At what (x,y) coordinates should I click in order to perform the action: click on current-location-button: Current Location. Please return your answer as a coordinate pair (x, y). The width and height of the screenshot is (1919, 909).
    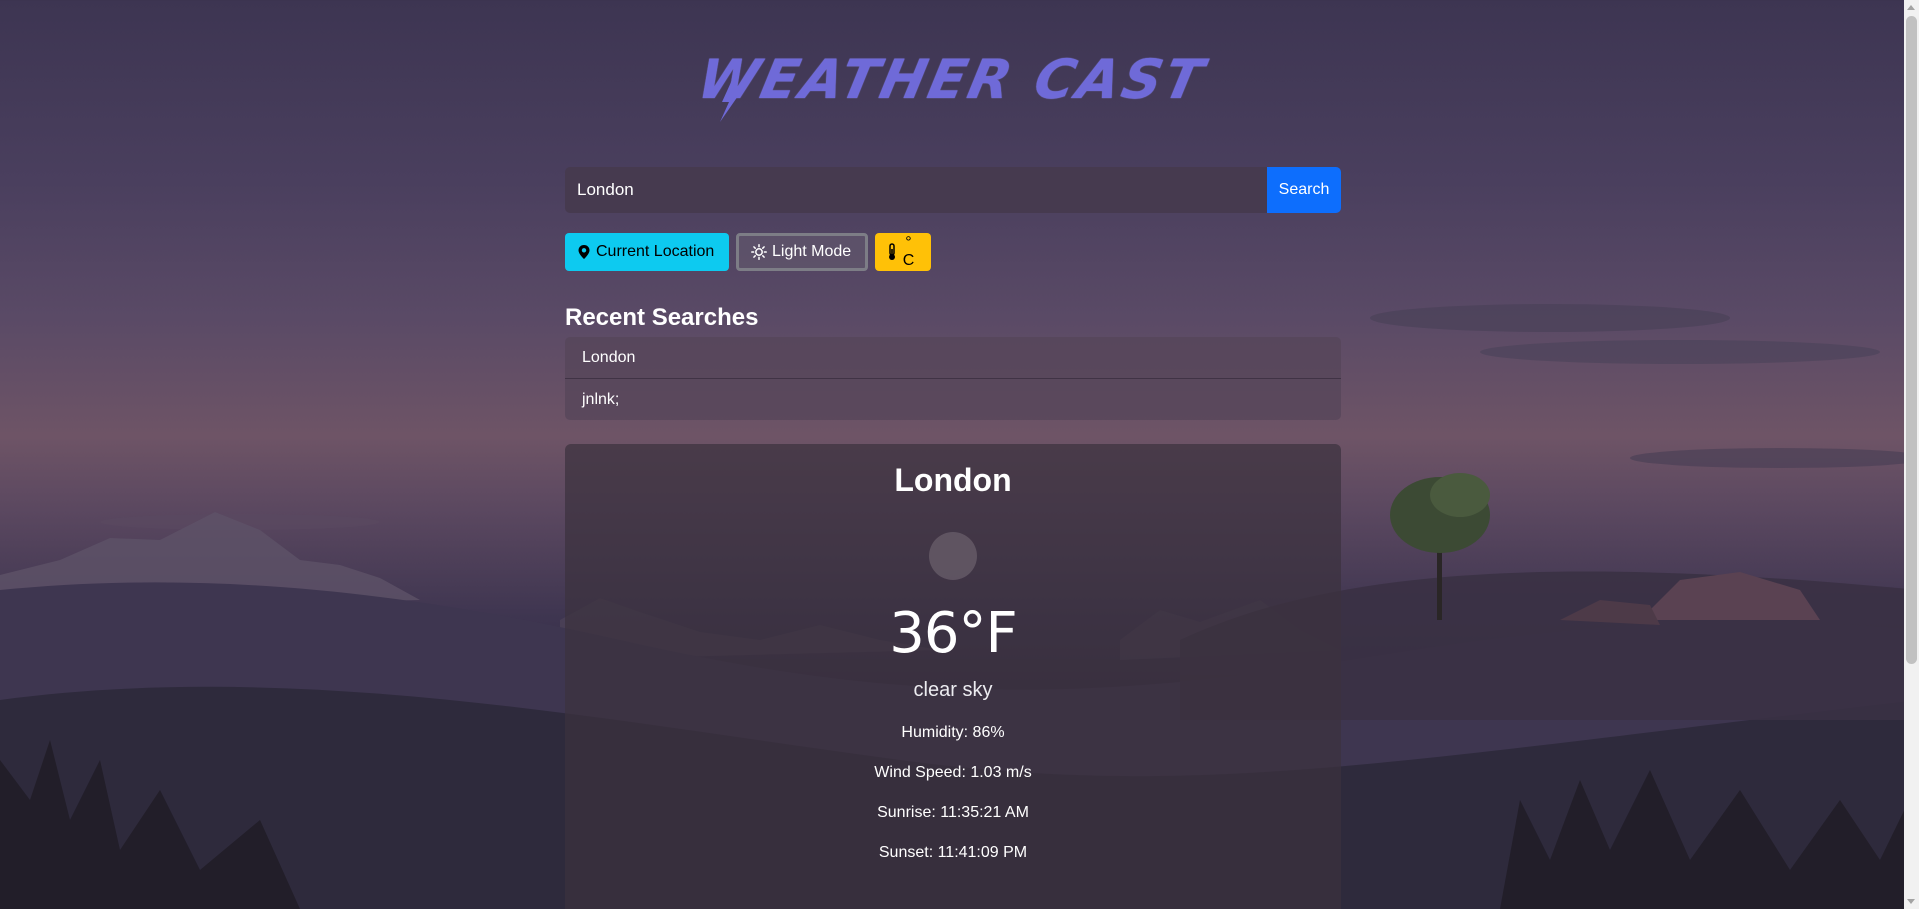
    Looking at the image, I should click on (647, 252).